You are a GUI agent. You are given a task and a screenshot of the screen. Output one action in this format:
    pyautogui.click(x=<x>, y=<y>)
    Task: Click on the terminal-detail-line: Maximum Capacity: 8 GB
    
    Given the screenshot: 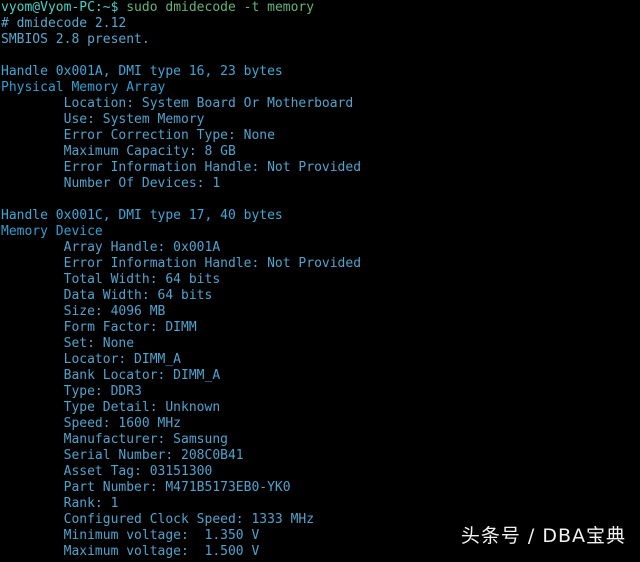 What is the action you would take?
    pyautogui.click(x=118, y=151)
    